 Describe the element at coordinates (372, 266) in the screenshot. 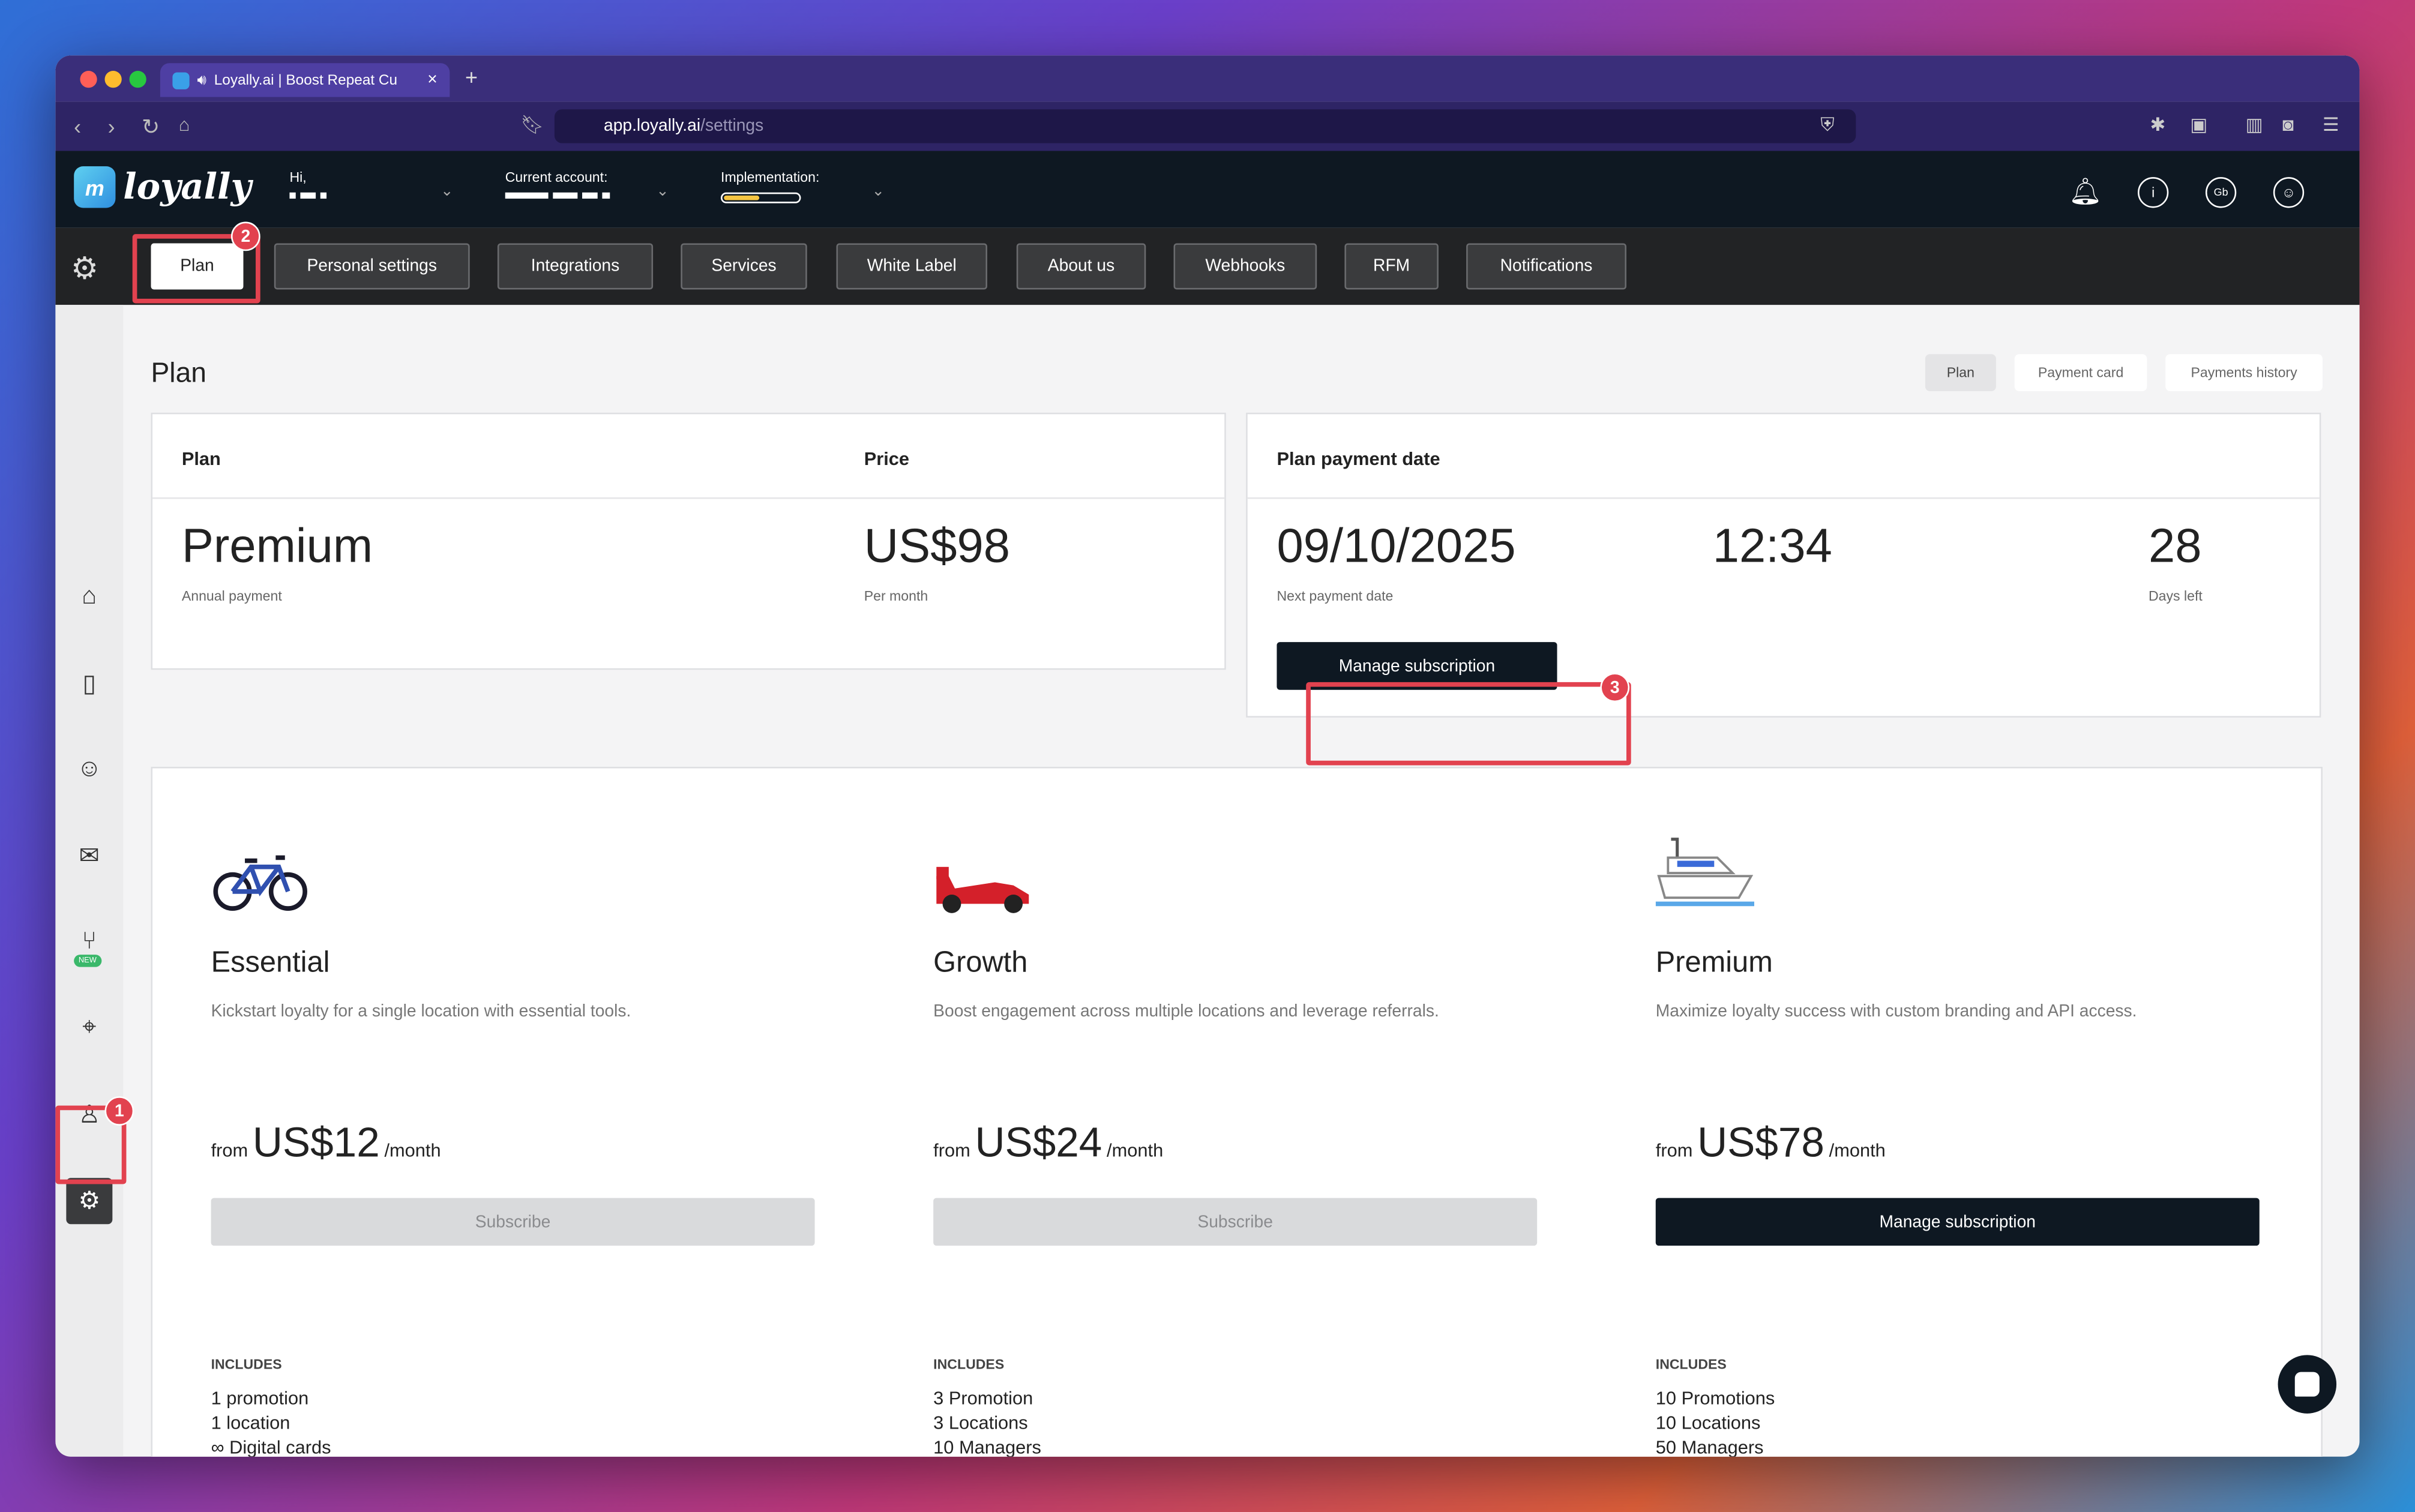

I see `tab-personal-settings: Personal settings` at that location.